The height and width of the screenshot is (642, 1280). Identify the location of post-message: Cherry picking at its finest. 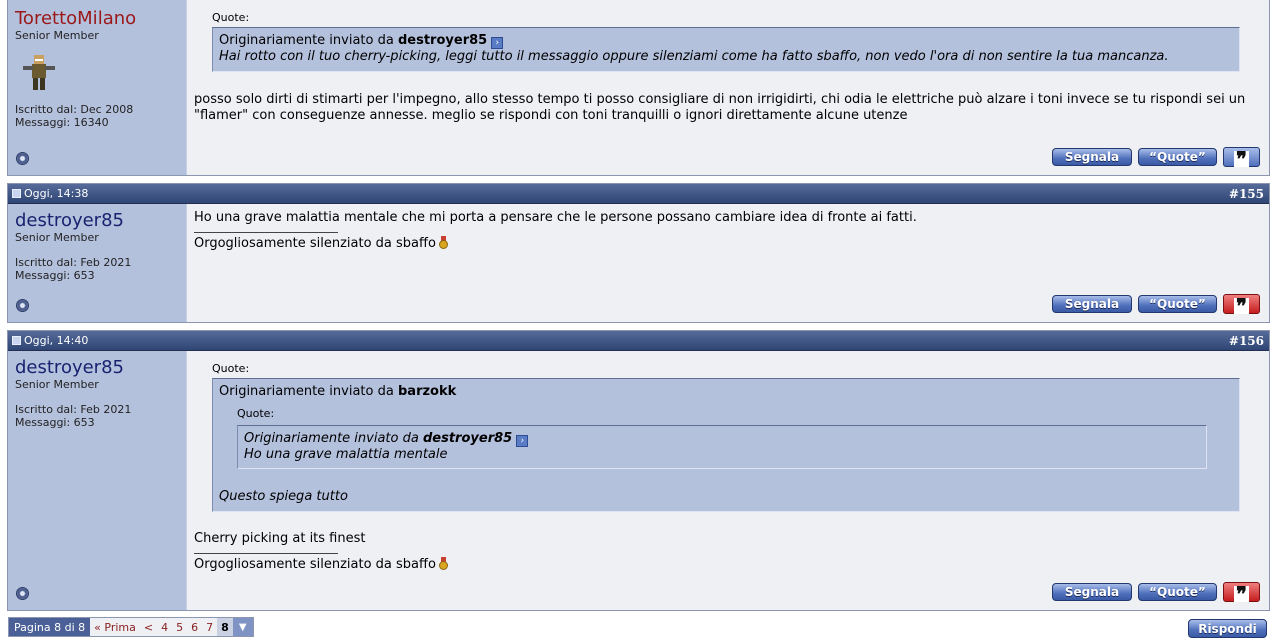
(280, 538).